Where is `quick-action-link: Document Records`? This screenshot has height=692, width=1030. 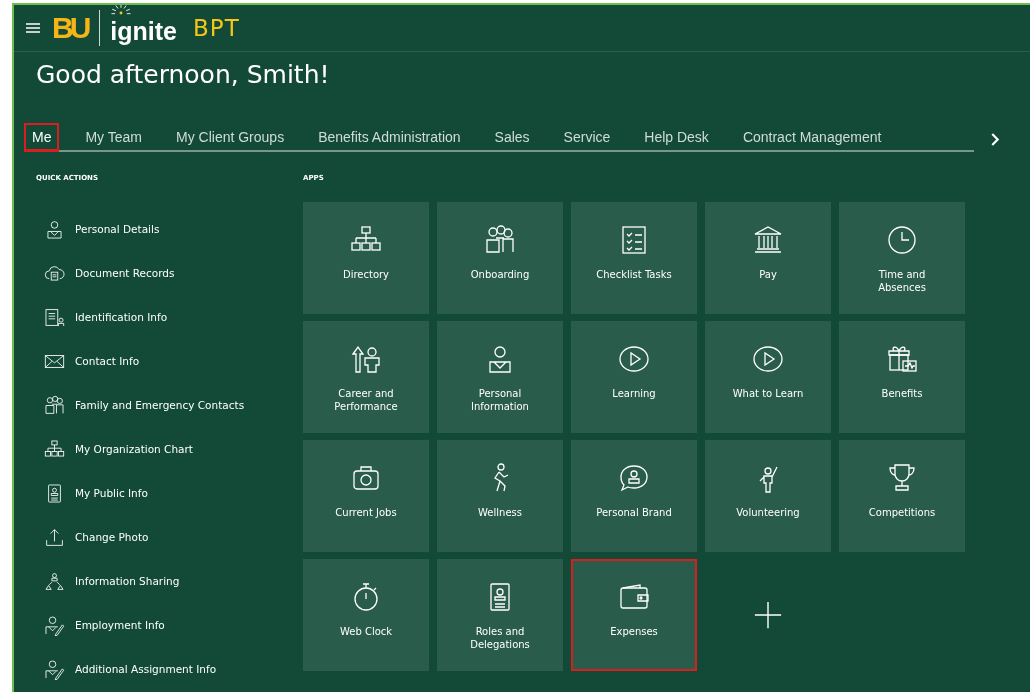
quick-action-link: Document Records is located at coordinates (169, 273).